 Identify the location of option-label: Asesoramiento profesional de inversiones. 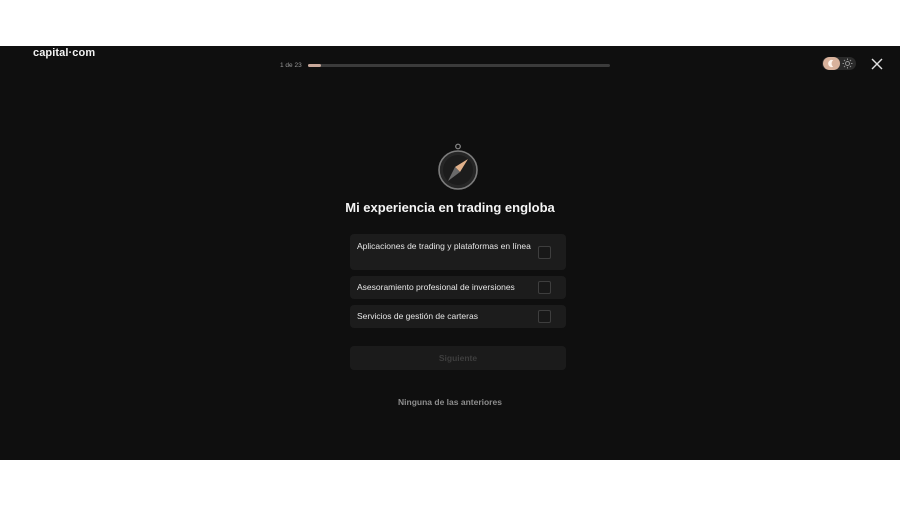
(436, 287).